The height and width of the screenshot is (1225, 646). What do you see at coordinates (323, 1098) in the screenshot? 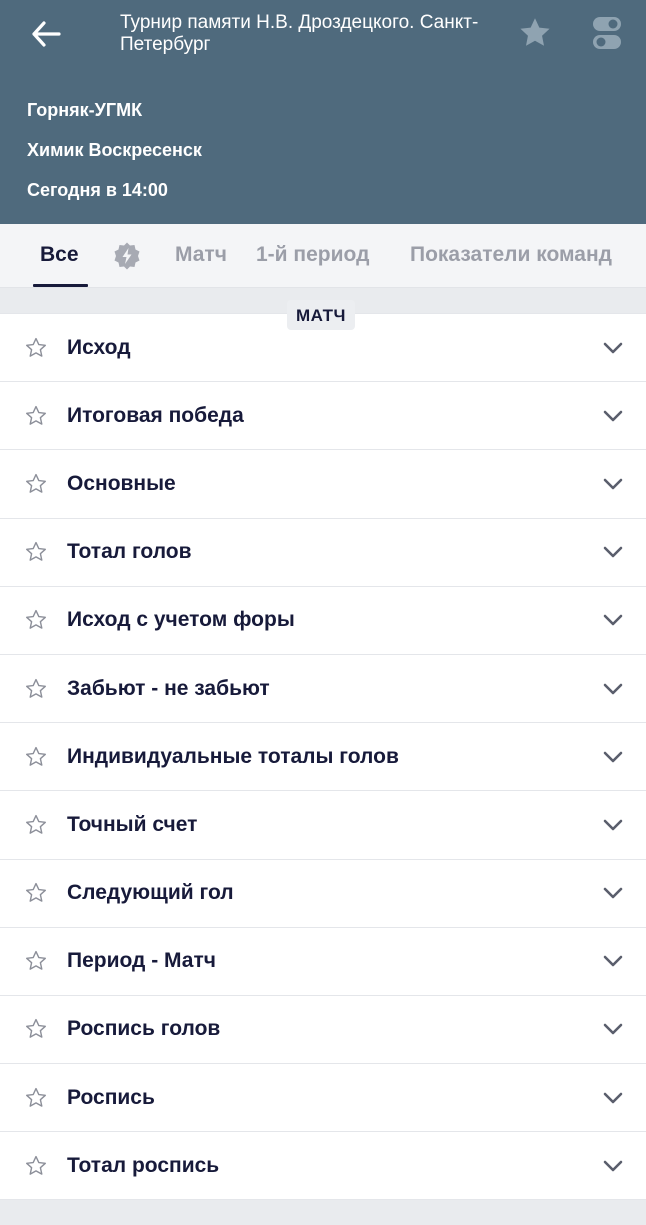
I see `market-row: Роспись` at bounding box center [323, 1098].